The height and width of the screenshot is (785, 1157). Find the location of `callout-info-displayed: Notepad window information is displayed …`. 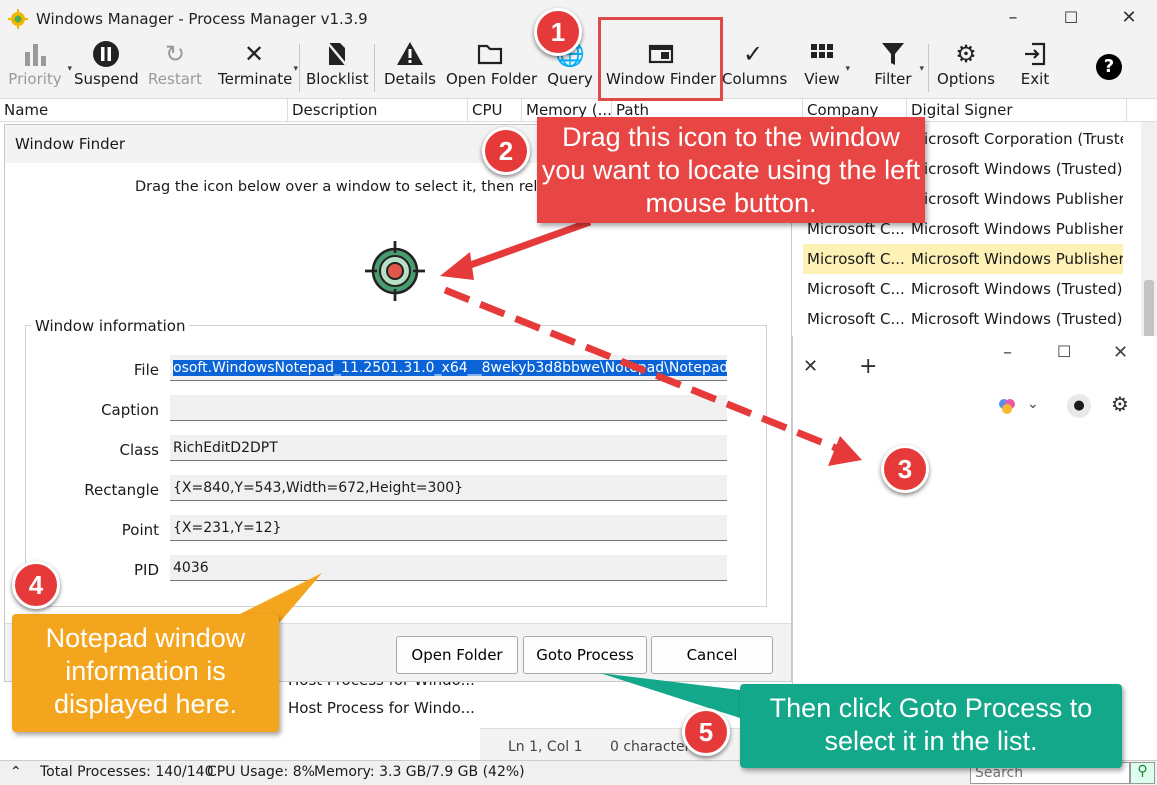

callout-info-displayed: Notepad window information is displayed … is located at coordinates (145, 673).